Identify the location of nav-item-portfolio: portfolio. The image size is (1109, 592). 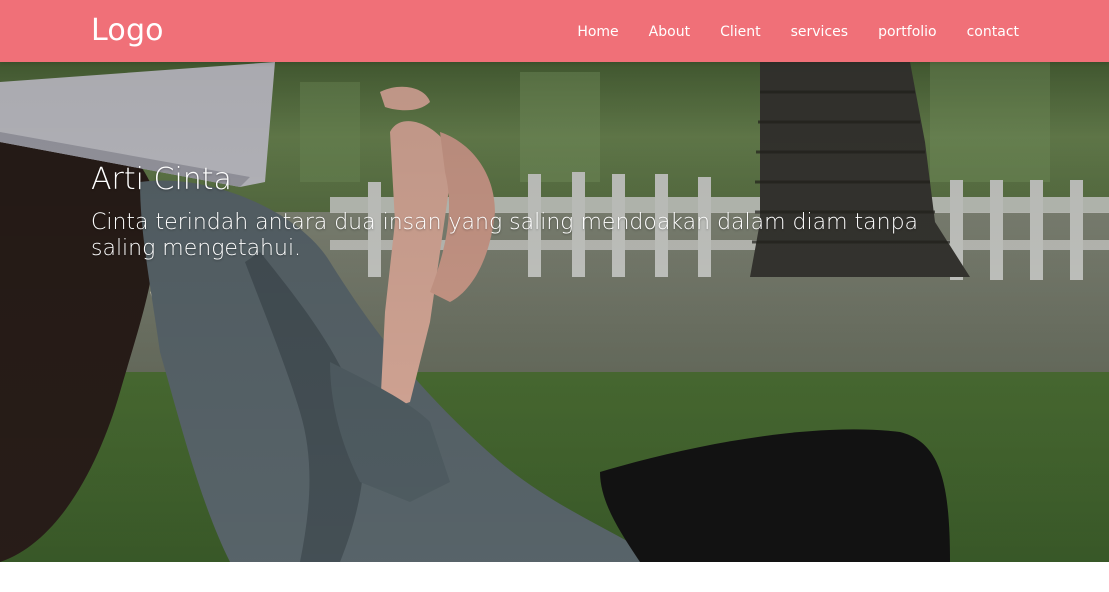
(907, 30).